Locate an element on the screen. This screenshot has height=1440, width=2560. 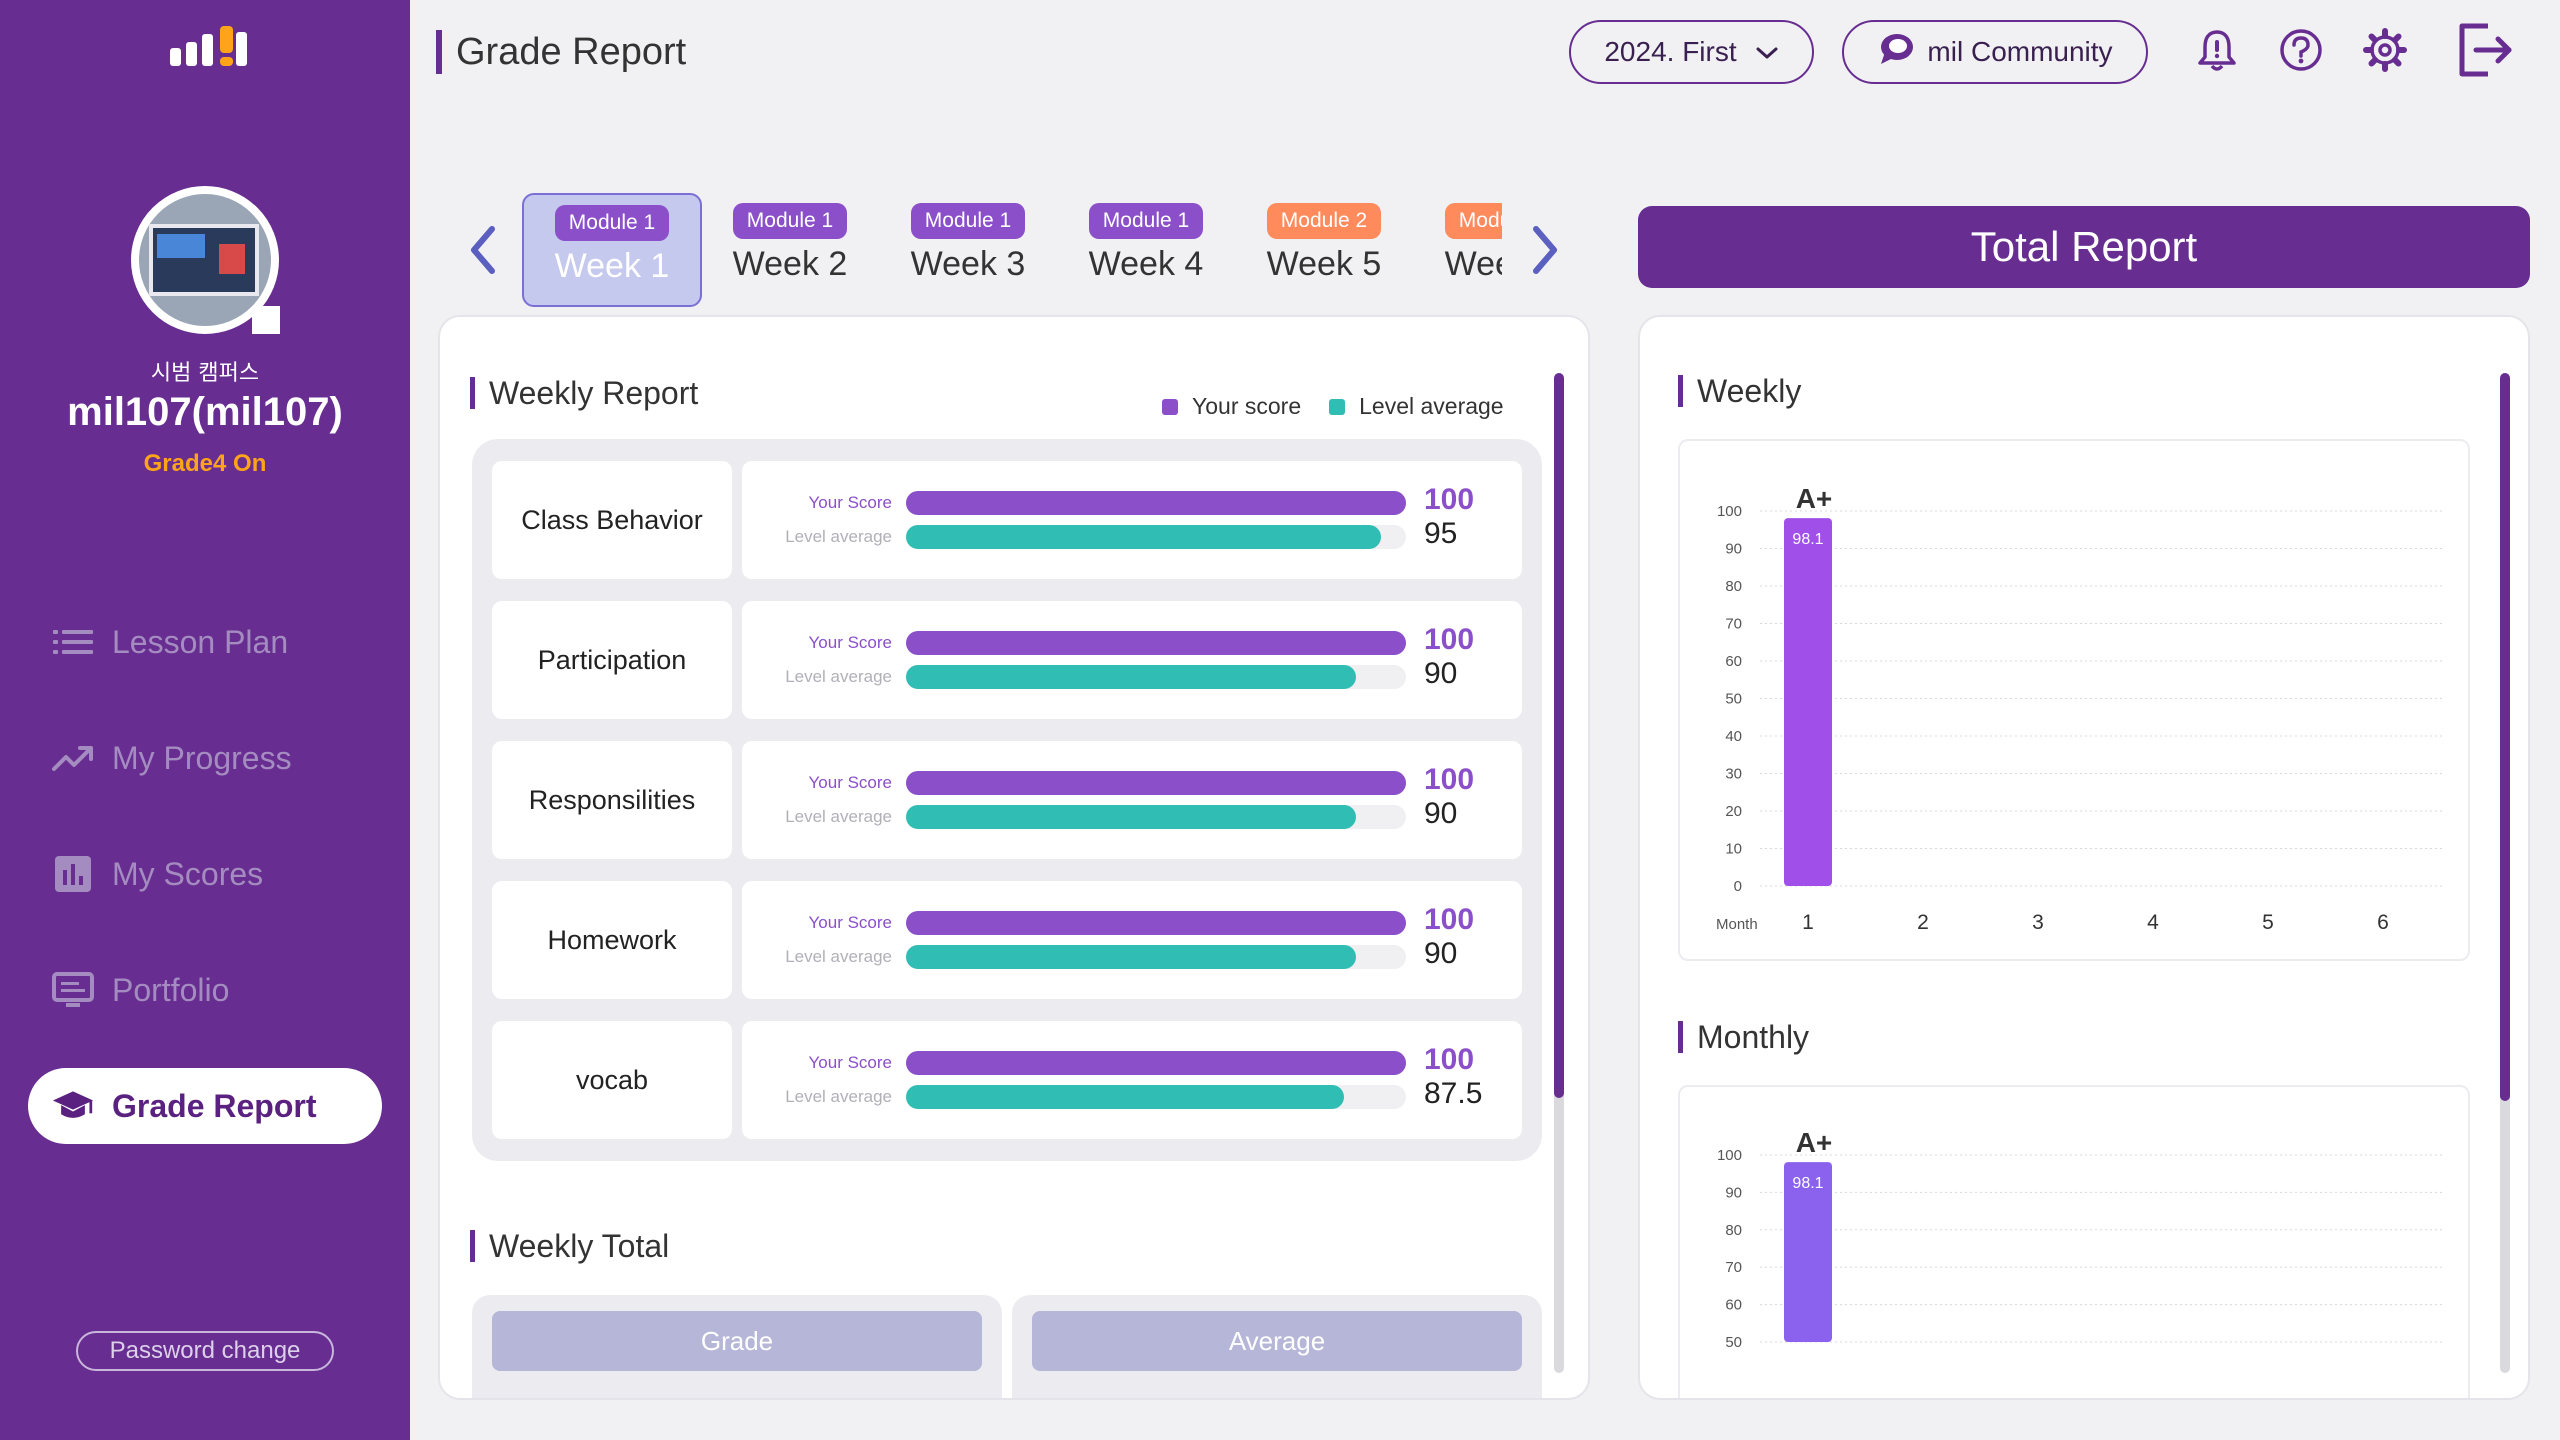
nav-my-scores: My Scores is located at coordinates (205, 874).